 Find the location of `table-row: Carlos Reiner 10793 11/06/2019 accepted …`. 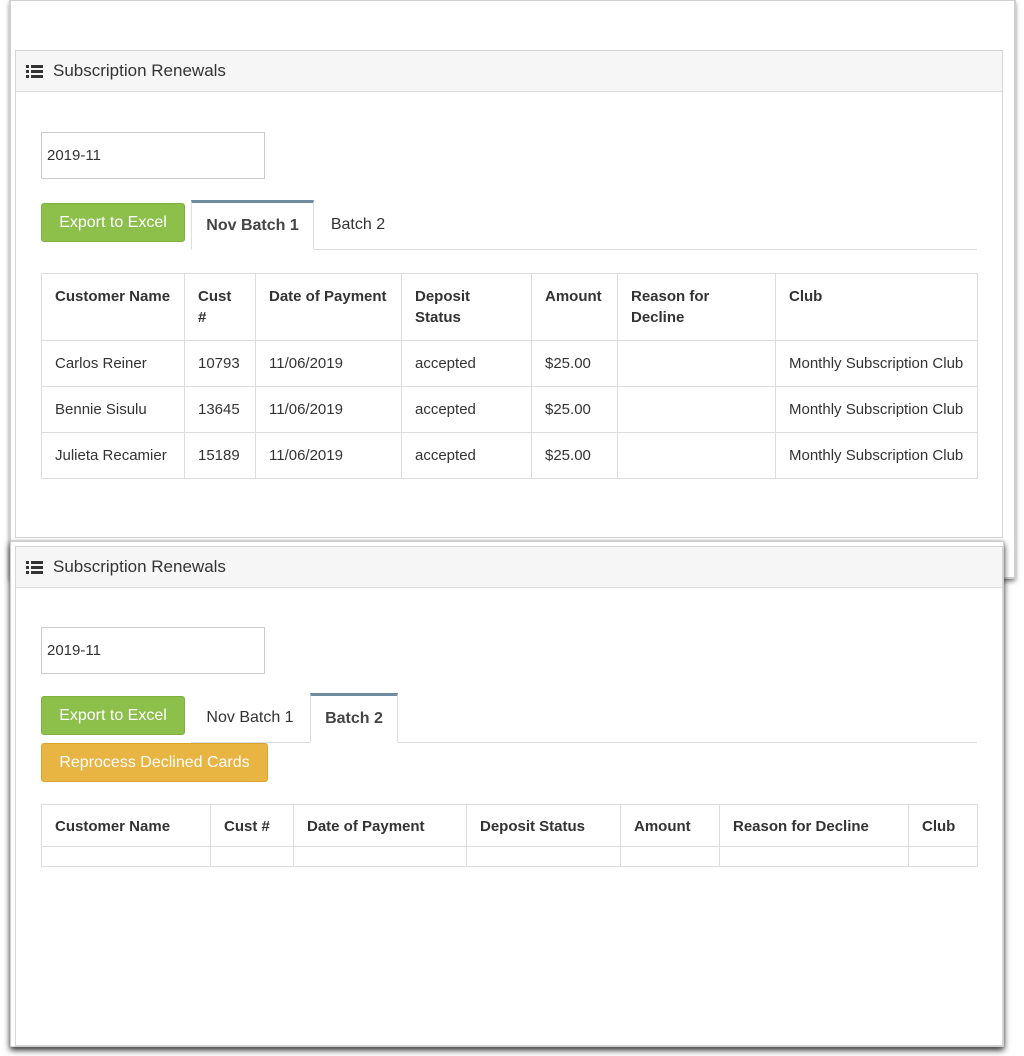

table-row: Carlos Reiner 10793 11/06/2019 accepted … is located at coordinates (509, 363).